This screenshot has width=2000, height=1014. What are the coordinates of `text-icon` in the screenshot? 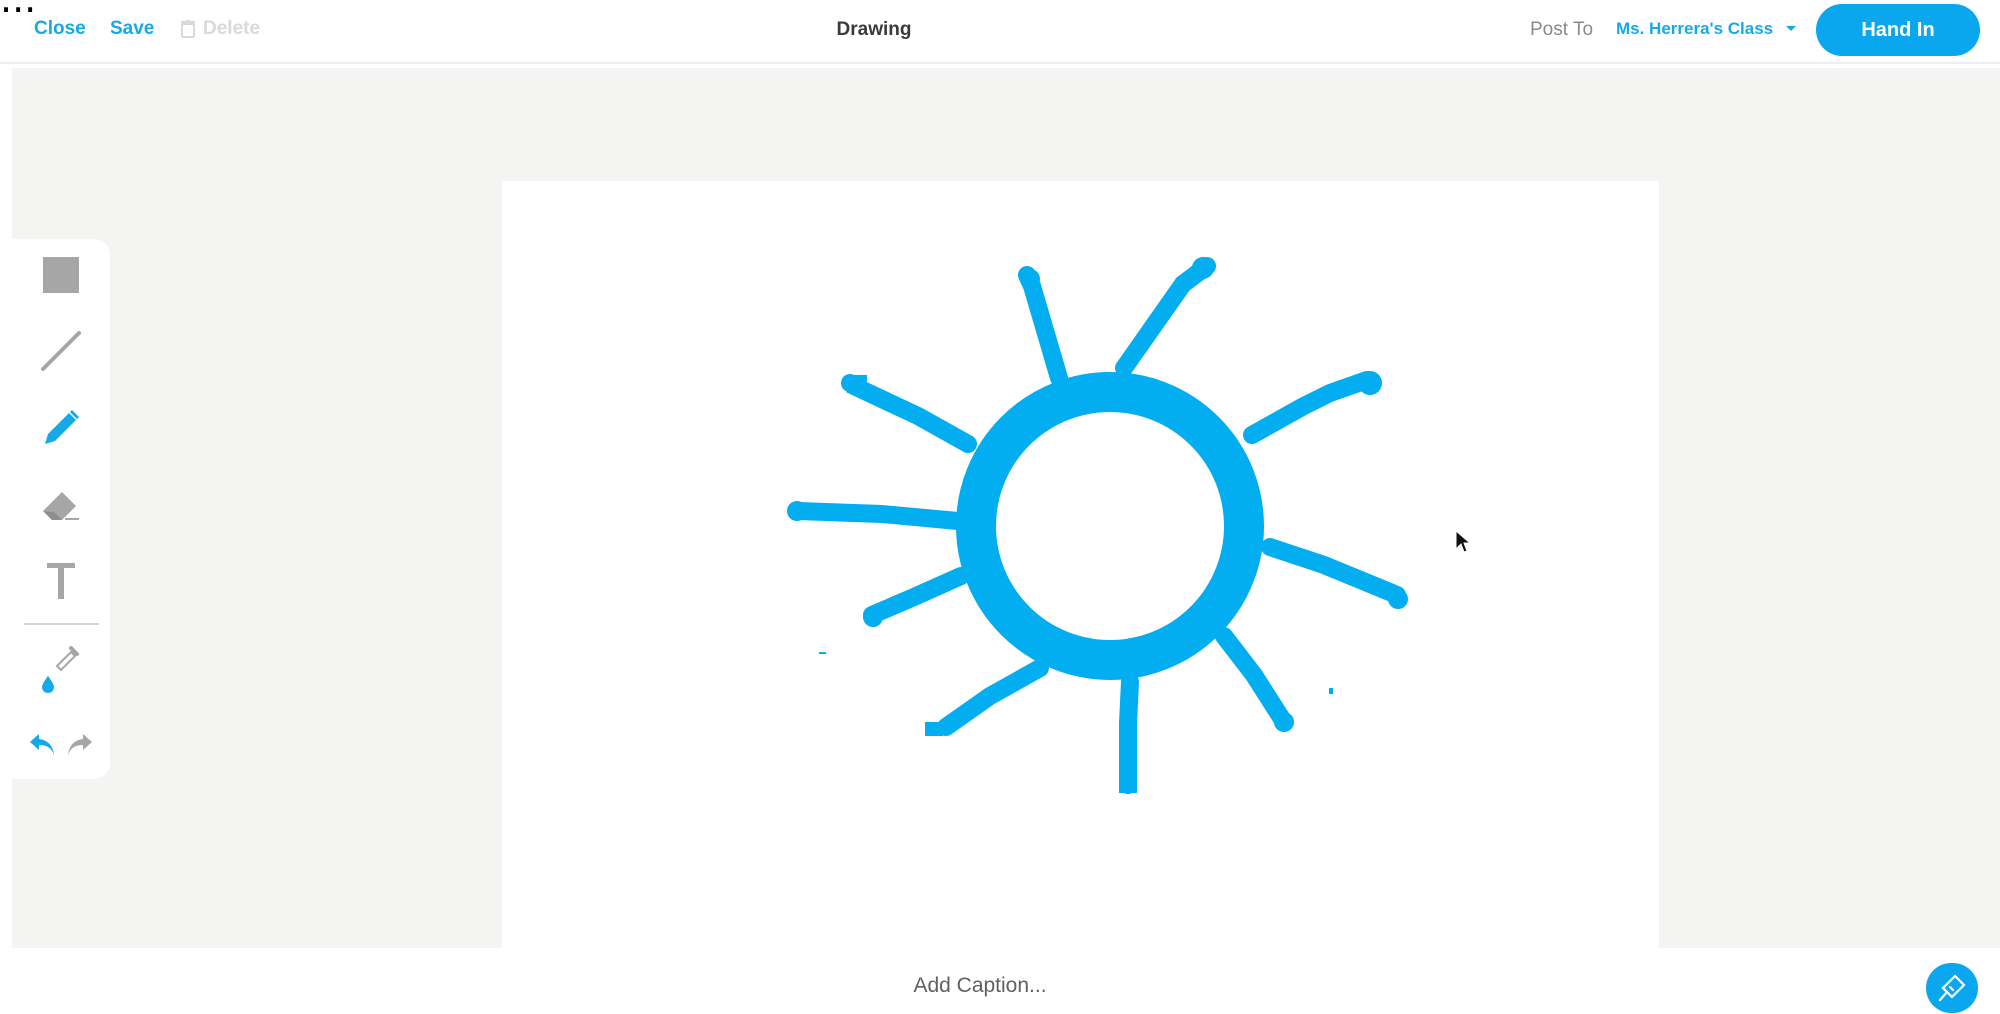 It's located at (61, 581).